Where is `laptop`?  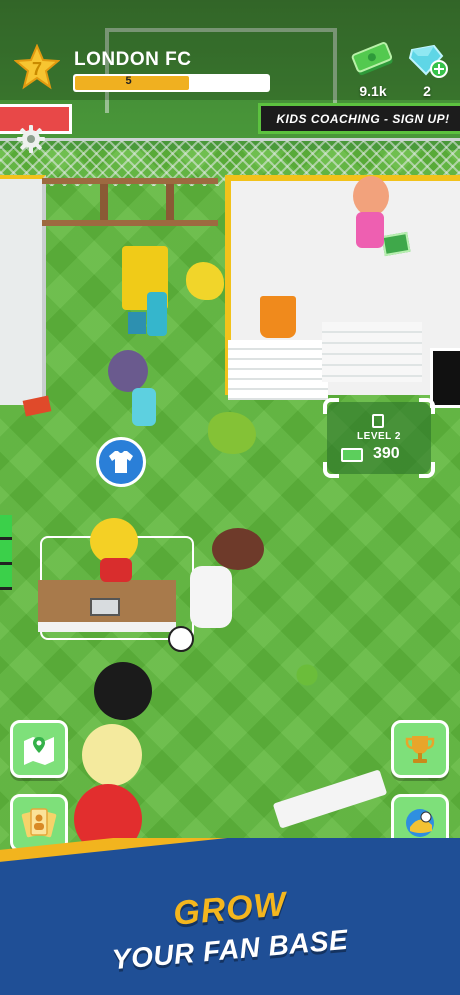 laptop is located at coordinates (105, 607).